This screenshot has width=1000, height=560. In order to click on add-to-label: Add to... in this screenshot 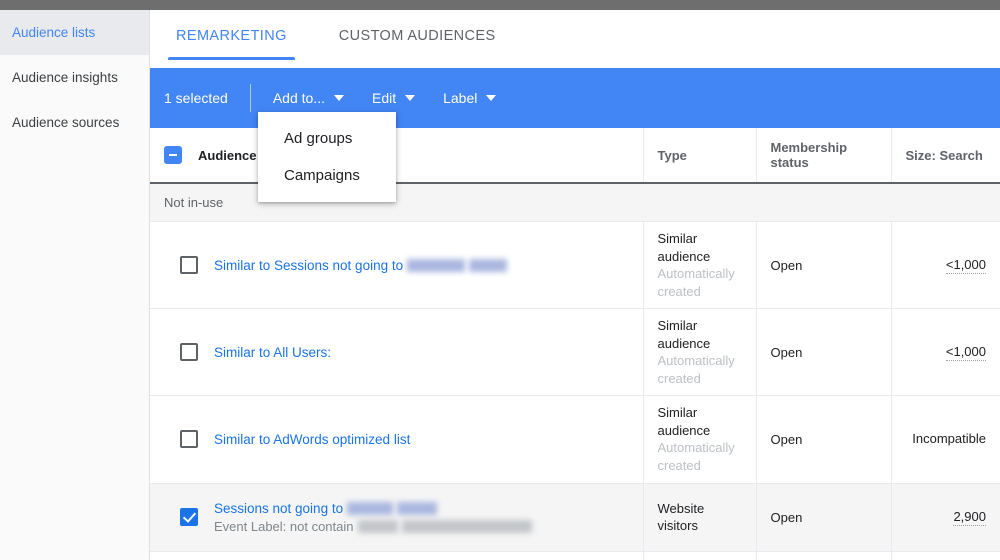, I will do `click(298, 98)`.